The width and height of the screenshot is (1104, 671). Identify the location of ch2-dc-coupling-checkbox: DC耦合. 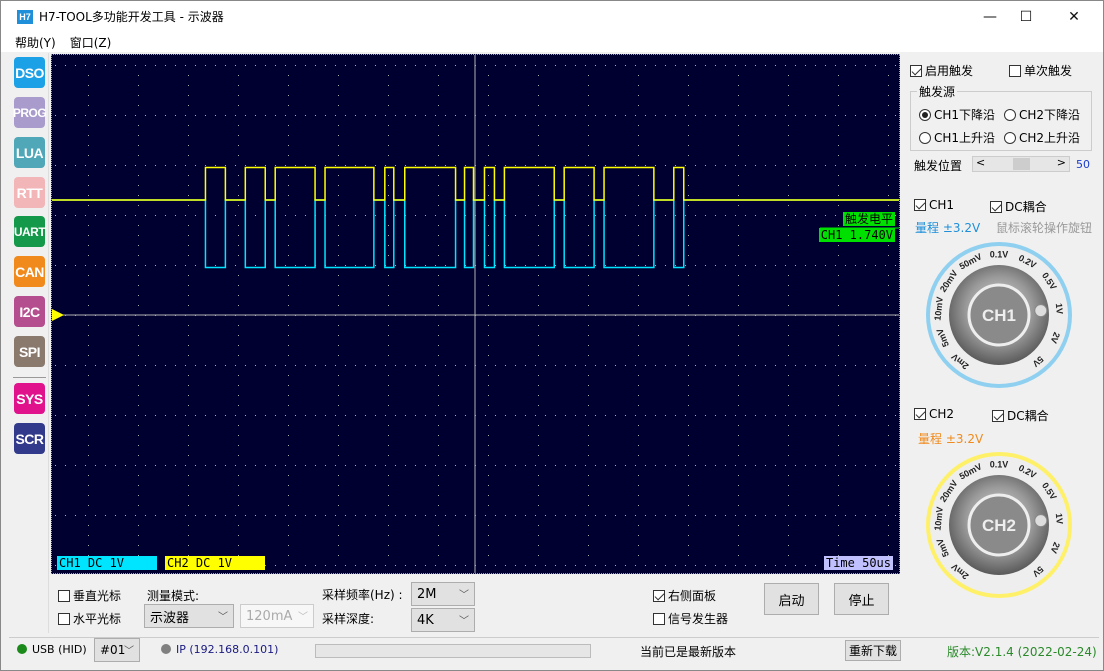
(1020, 415).